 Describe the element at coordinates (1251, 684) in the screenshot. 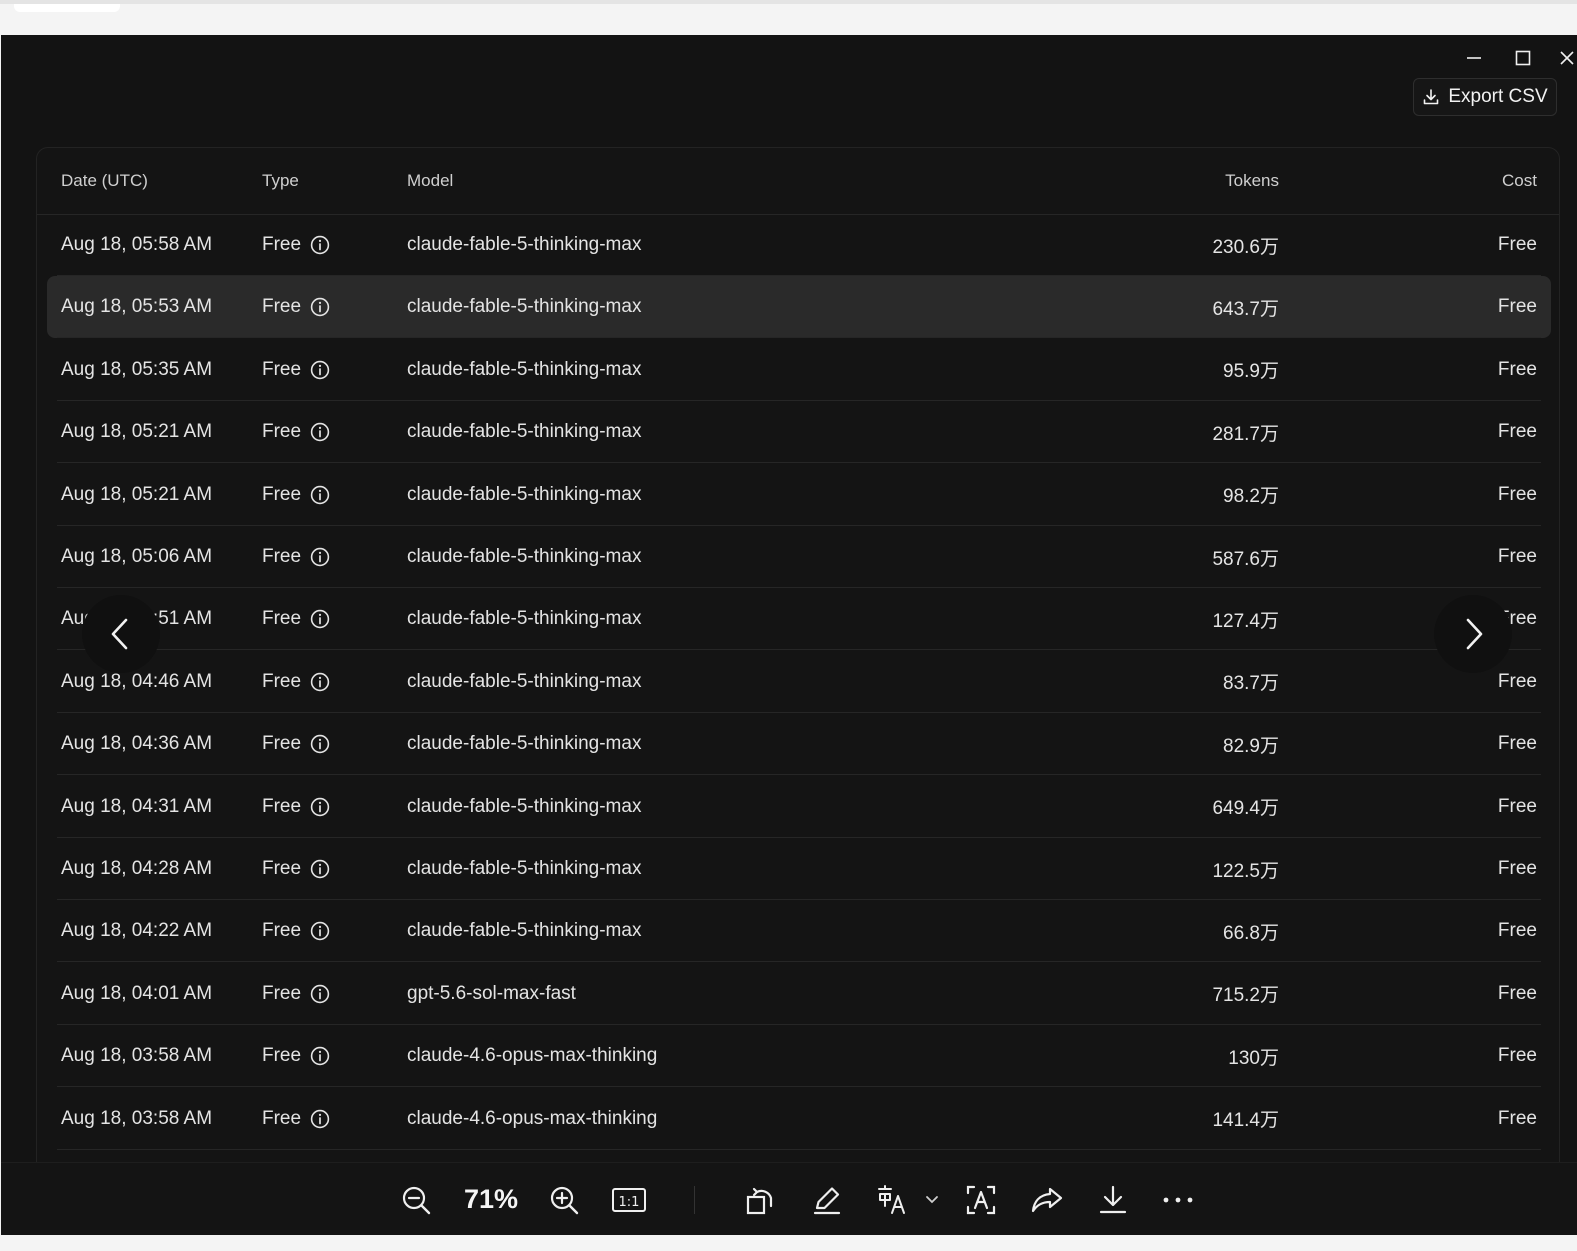

I see `cell-tokens: 83.7万` at that location.